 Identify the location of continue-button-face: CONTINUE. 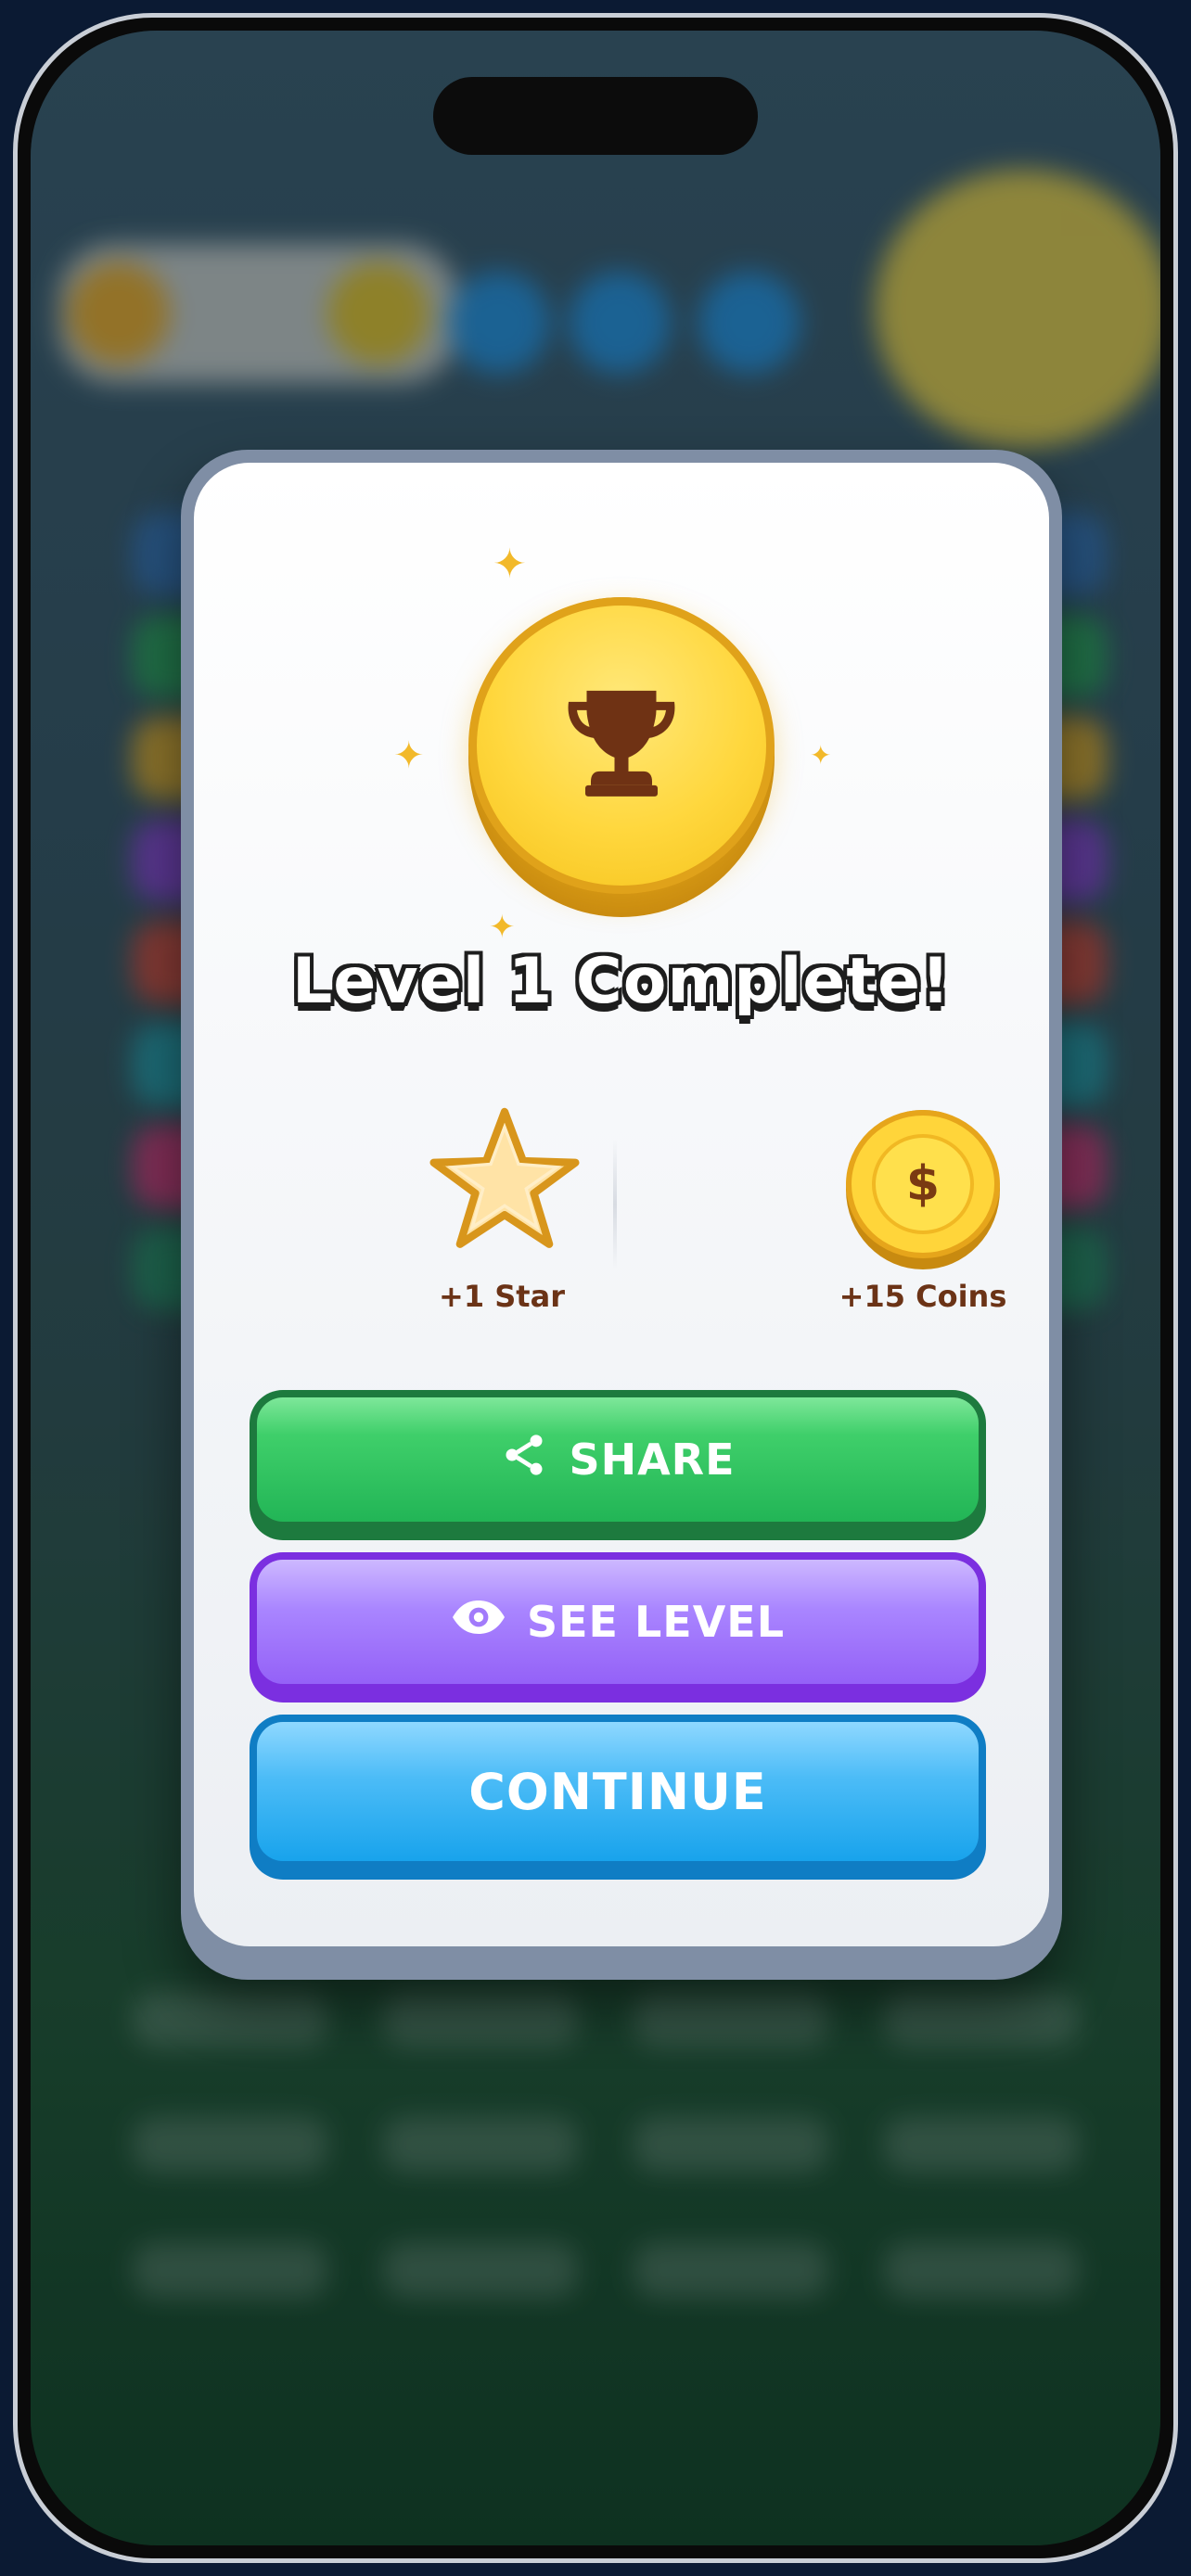
(618, 1792).